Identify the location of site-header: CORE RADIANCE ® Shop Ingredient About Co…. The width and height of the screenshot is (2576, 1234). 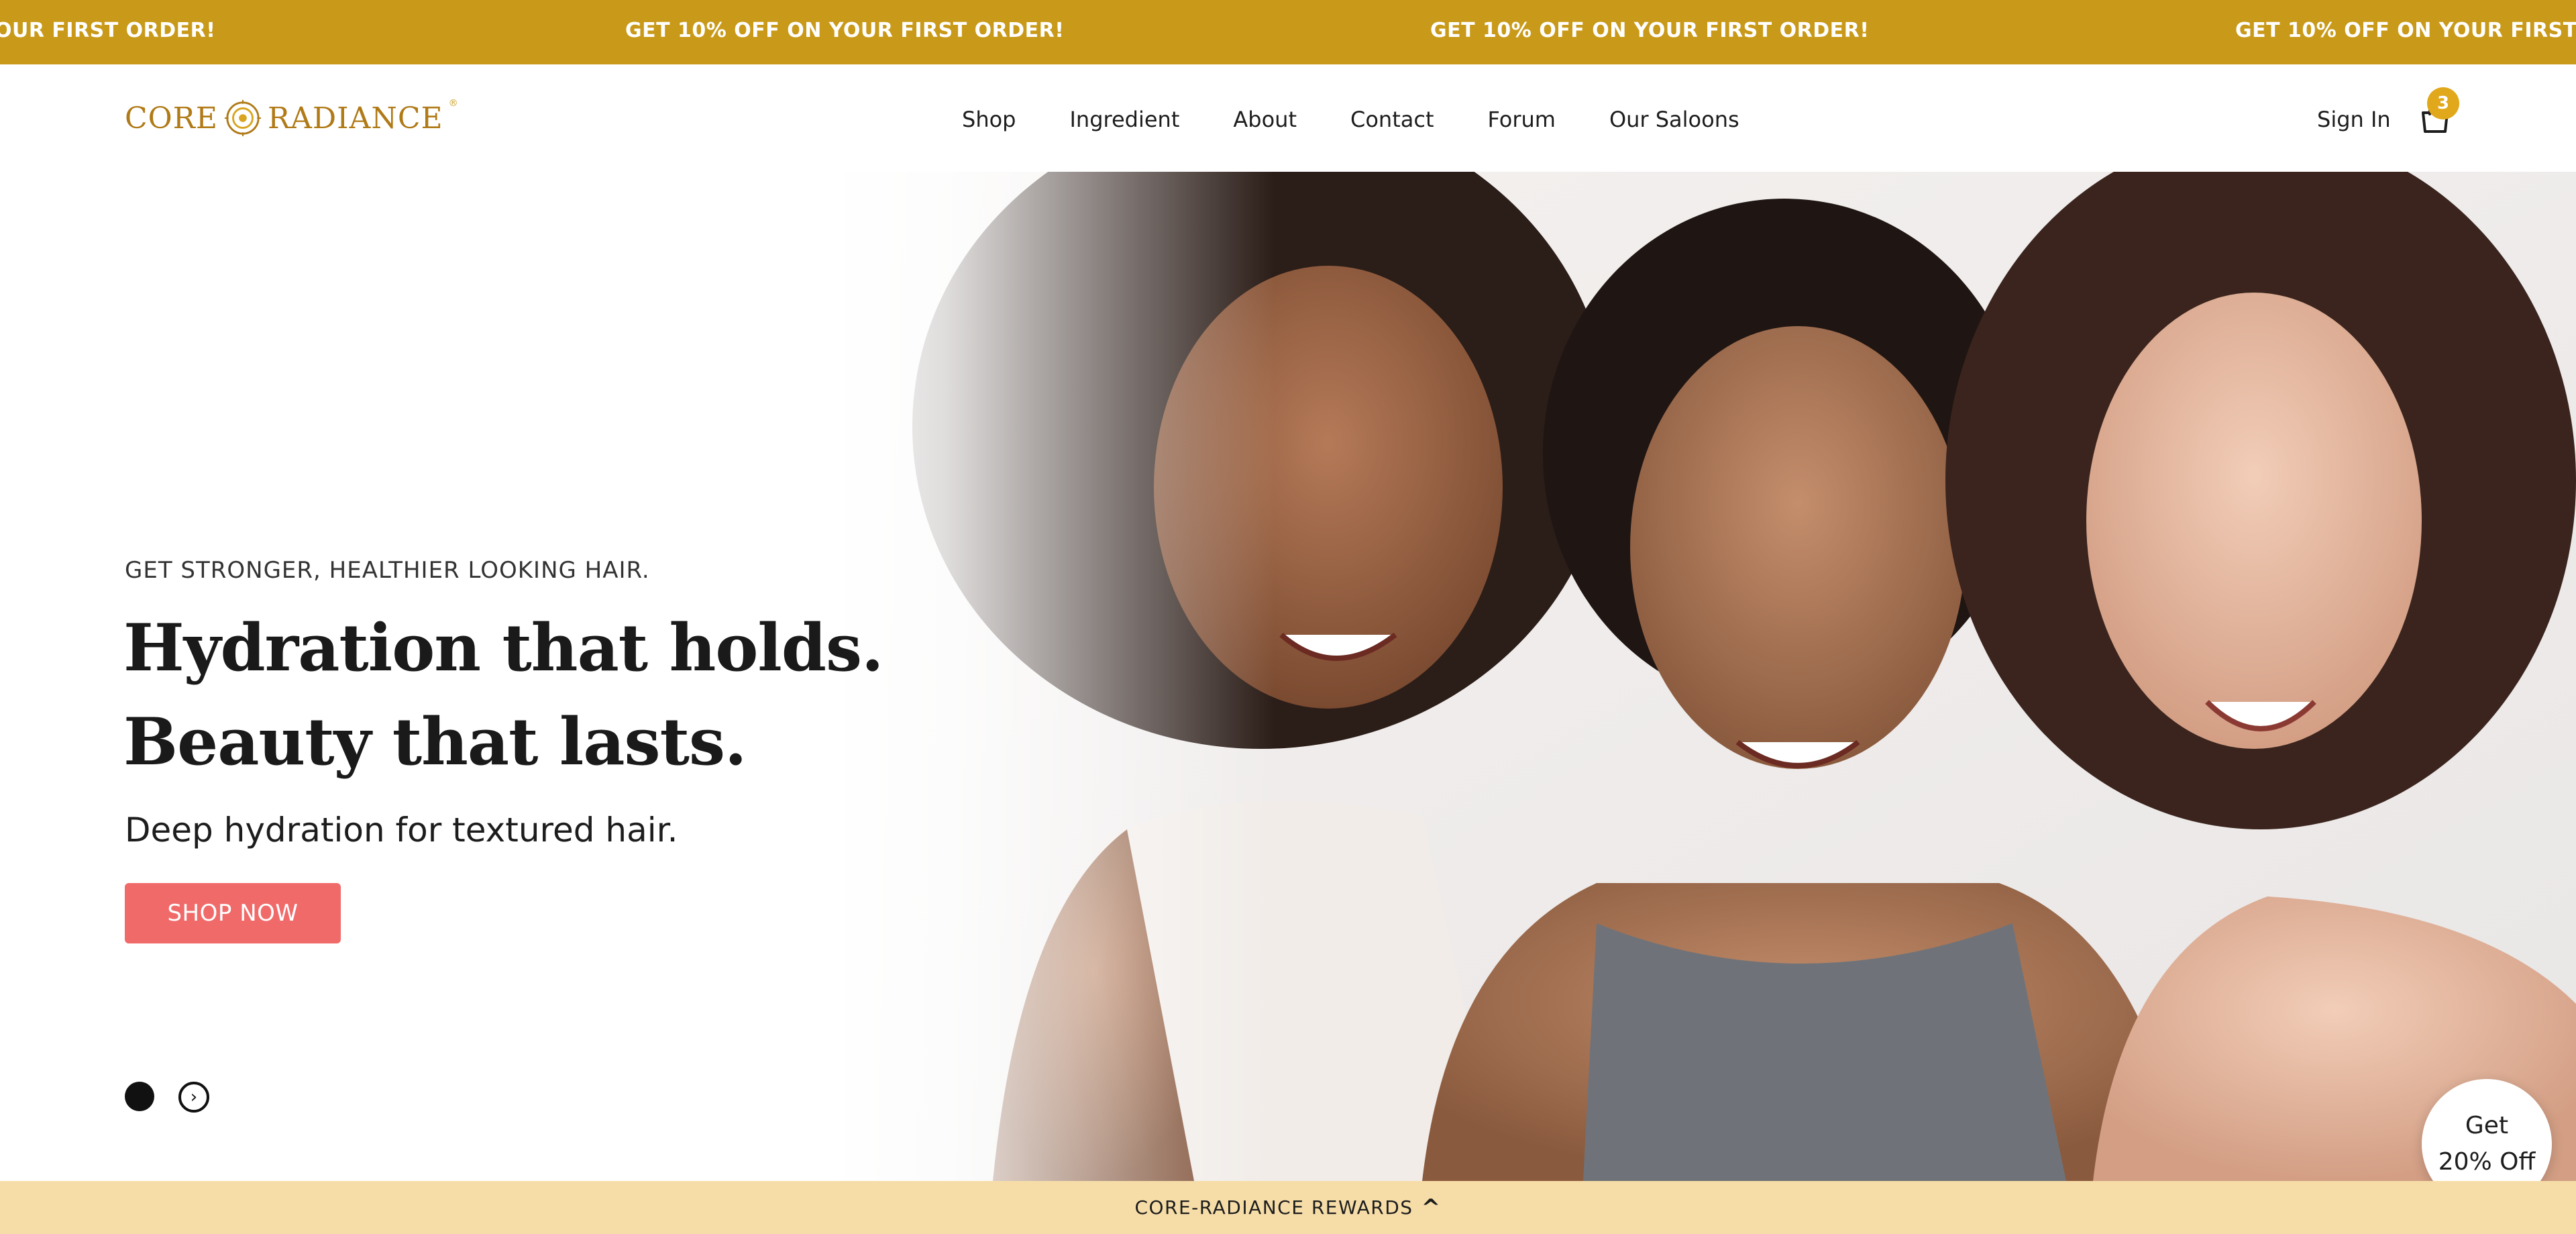
(1288, 118).